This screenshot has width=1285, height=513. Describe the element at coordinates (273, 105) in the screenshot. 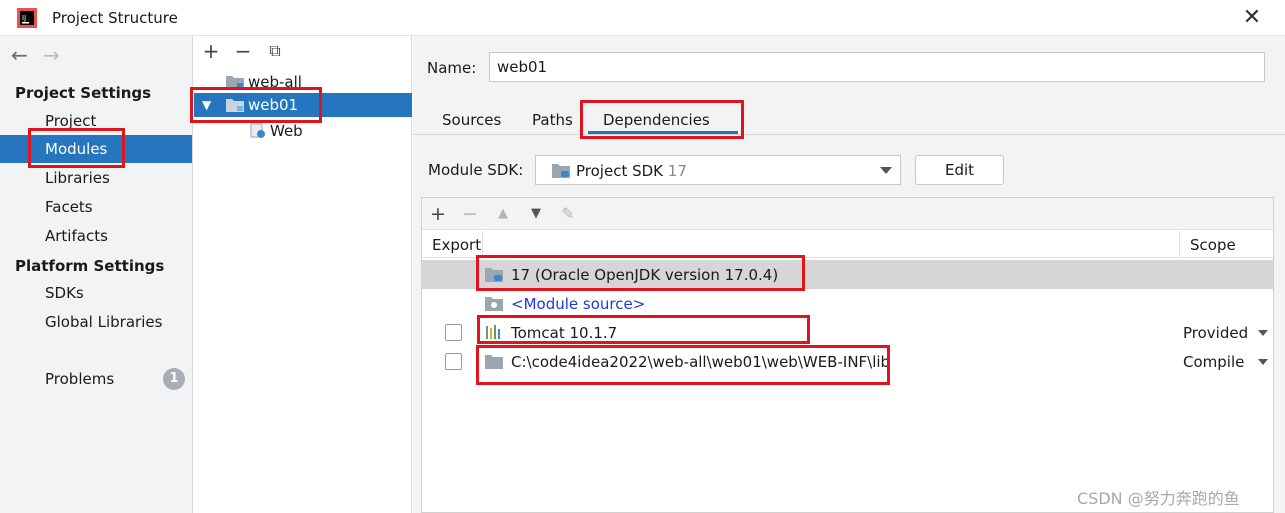

I see `tree-item-label: web01` at that location.